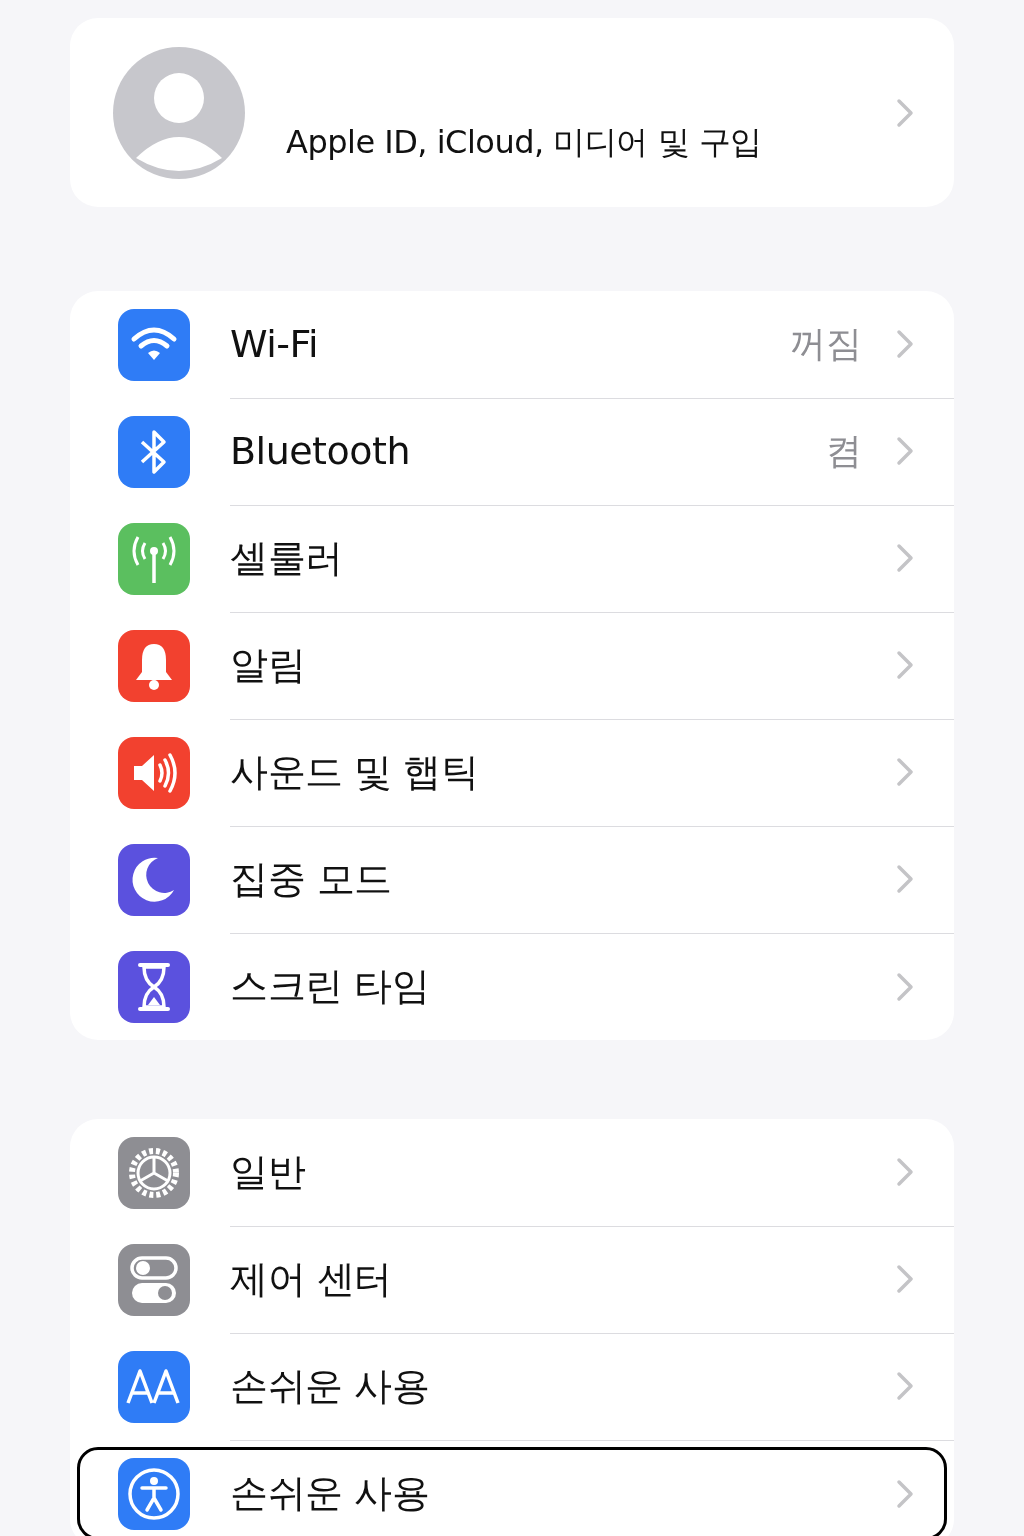 The image size is (1024, 1536). Describe the element at coordinates (524, 142) in the screenshot. I see `profile-label: Apple ID, iCloud, 미디어 및 구입` at that location.